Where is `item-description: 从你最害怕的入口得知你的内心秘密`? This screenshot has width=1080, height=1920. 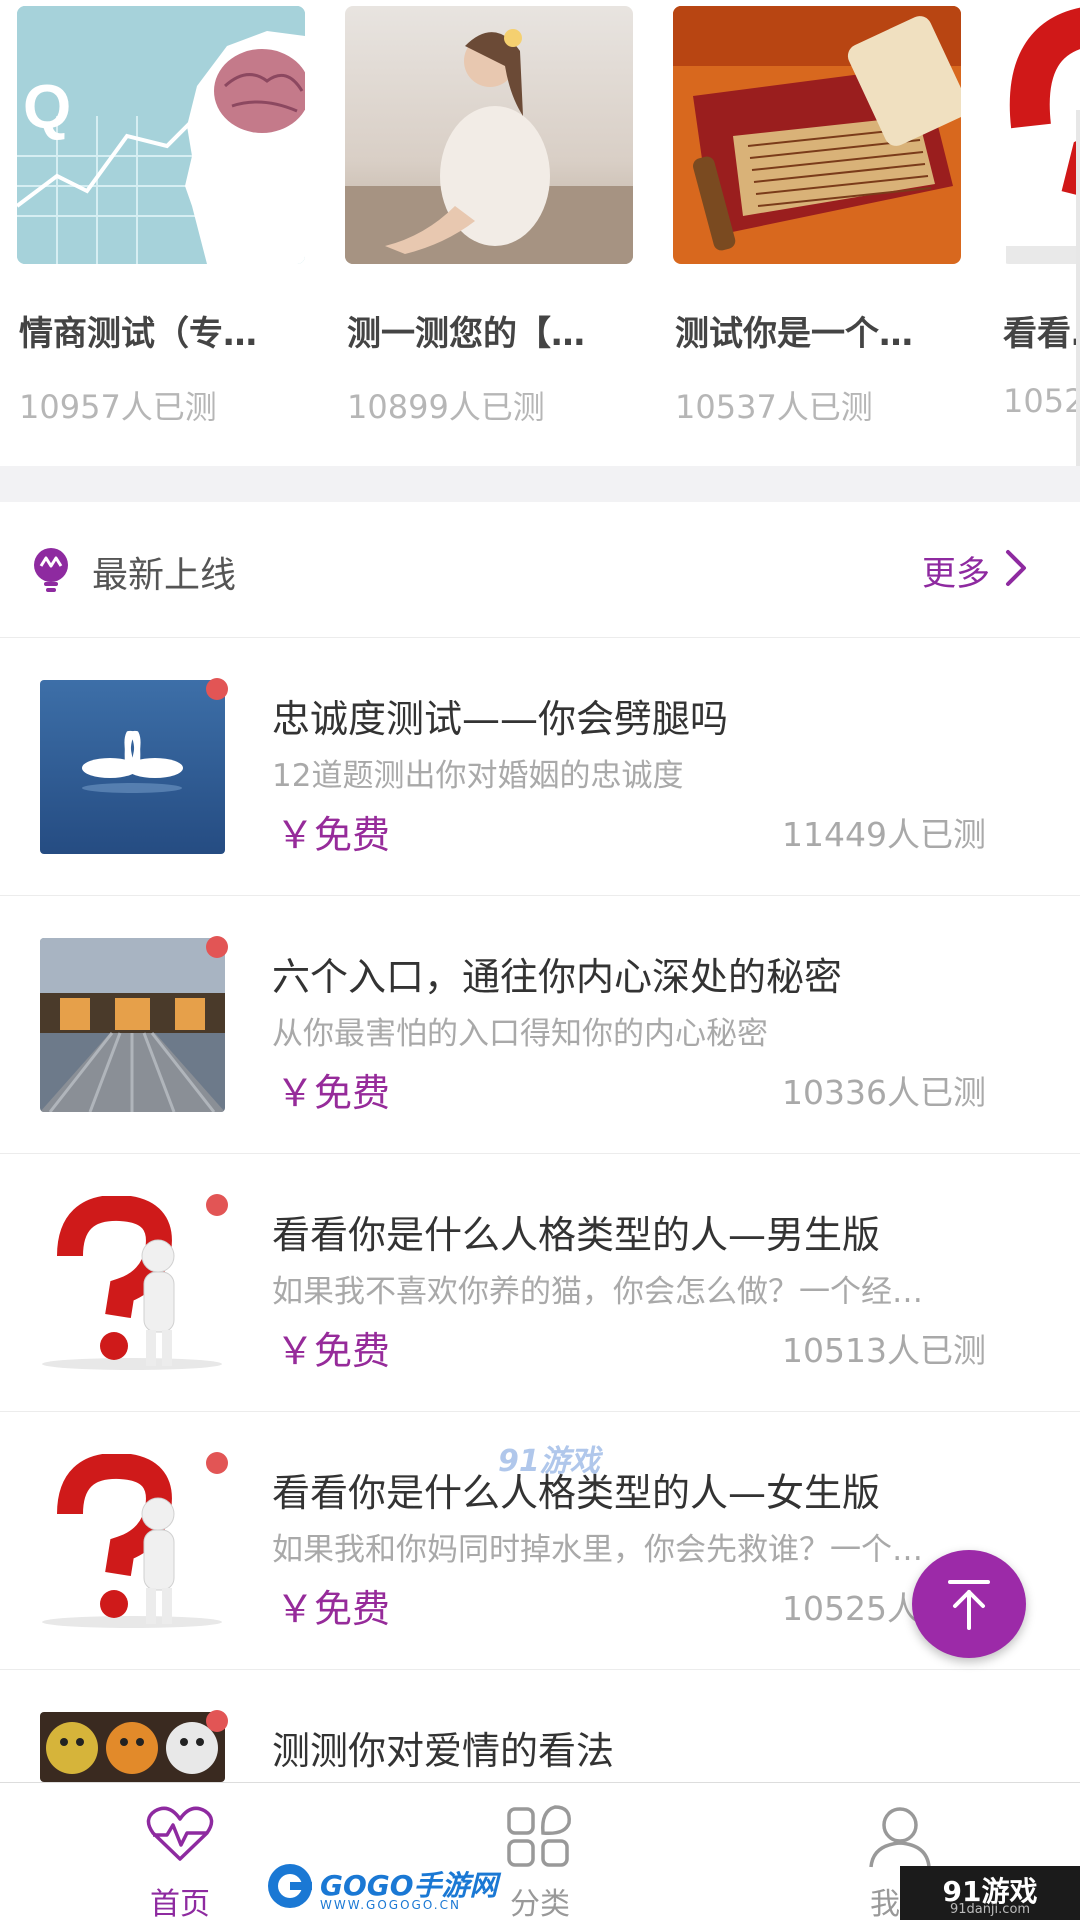 item-description: 从你最害怕的入口得知你的内心秘密 is located at coordinates (520, 1034).